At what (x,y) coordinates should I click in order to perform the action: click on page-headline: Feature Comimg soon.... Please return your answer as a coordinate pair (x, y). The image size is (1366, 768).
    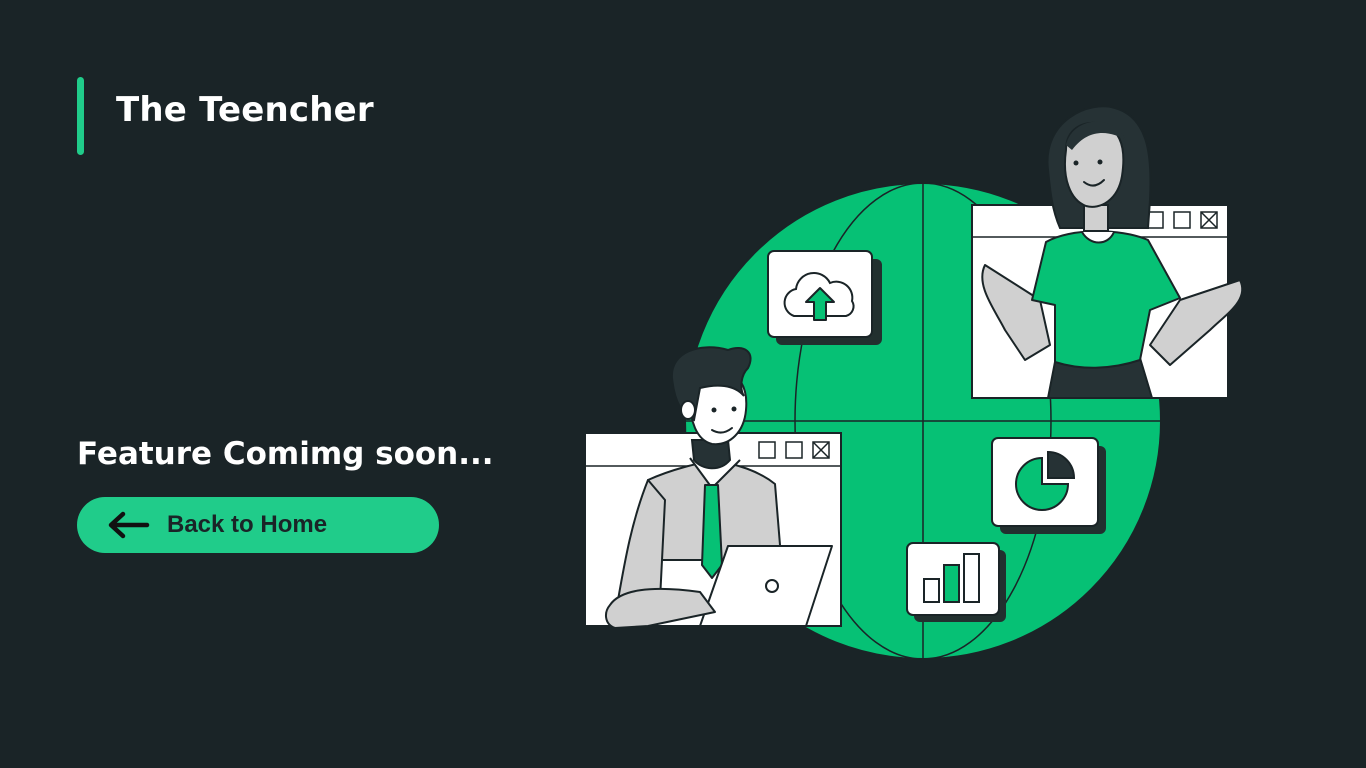
    Looking at the image, I should click on (285, 454).